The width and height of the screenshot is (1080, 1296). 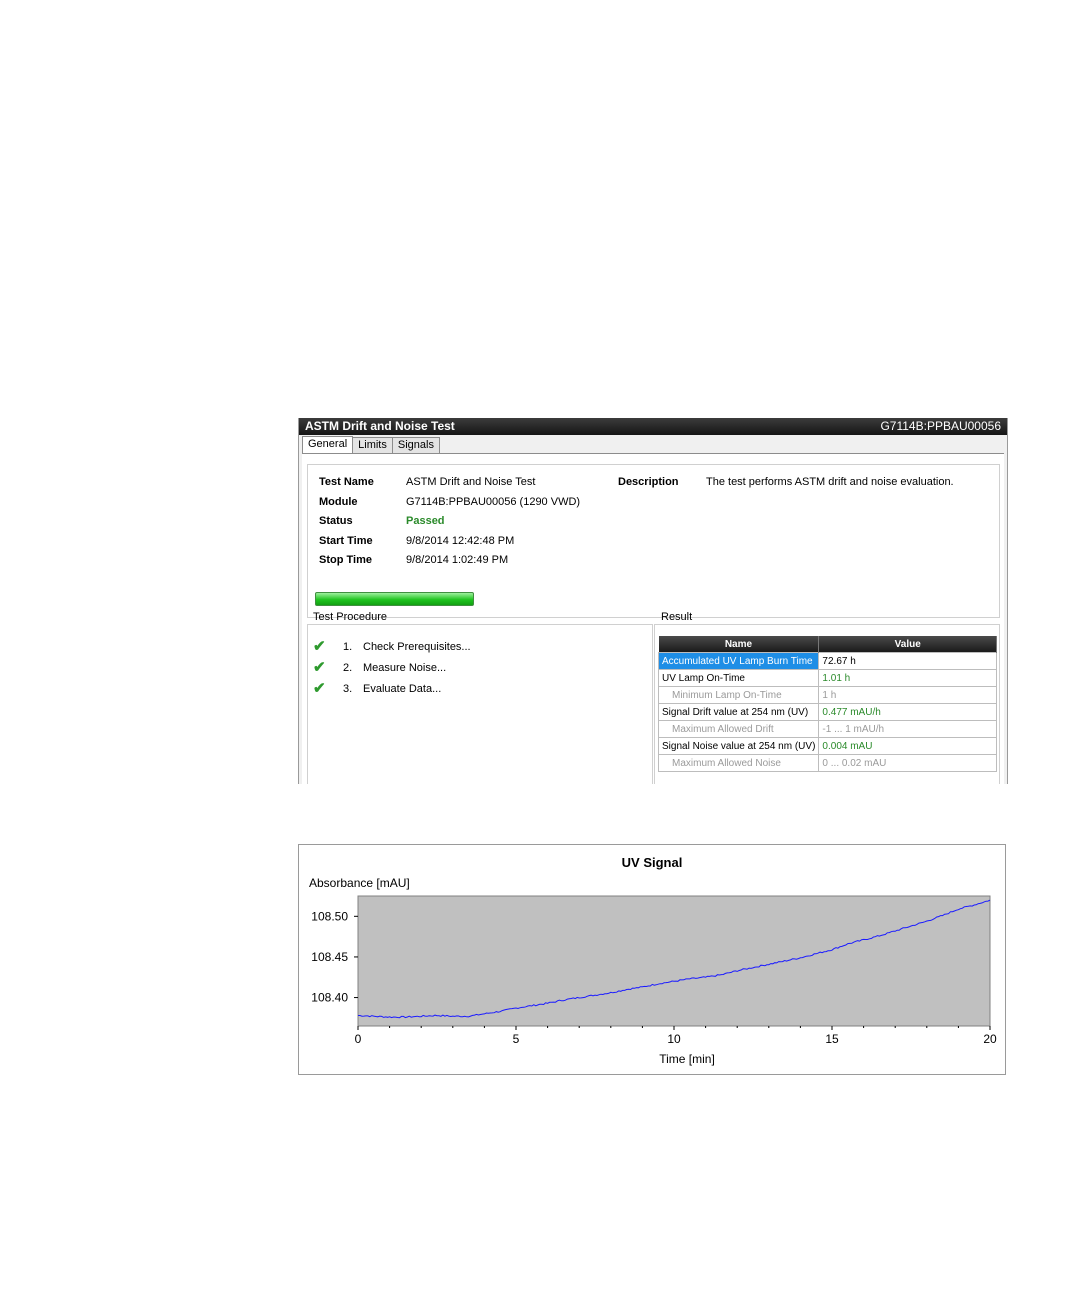 What do you see at coordinates (738, 746) in the screenshot?
I see `result-name: Signal Noise value at 254 nm (UV)` at bounding box center [738, 746].